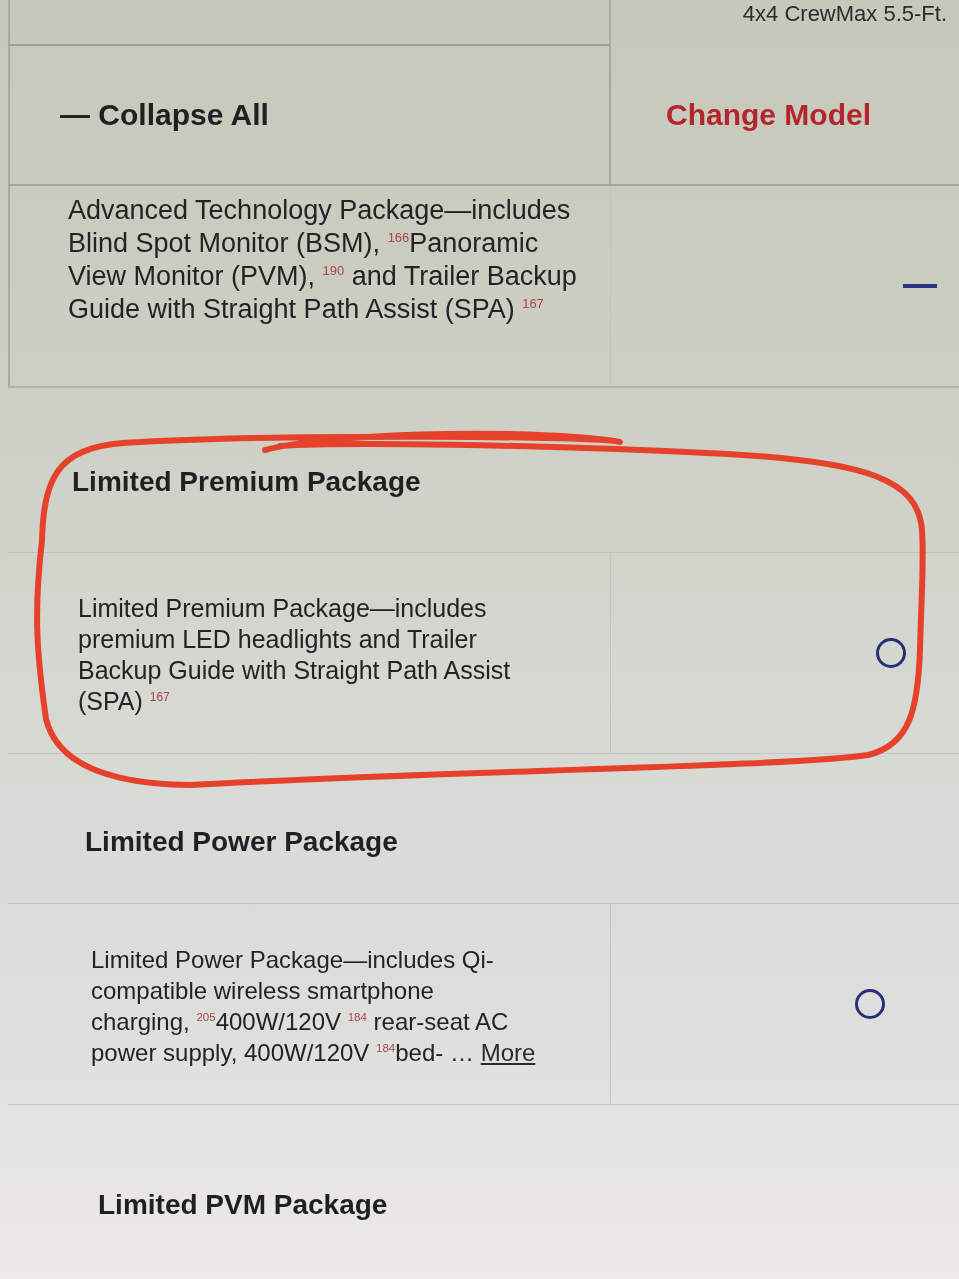 Image resolution: width=959 pixels, height=1279 pixels. I want to click on more-link: More, so click(508, 1052).